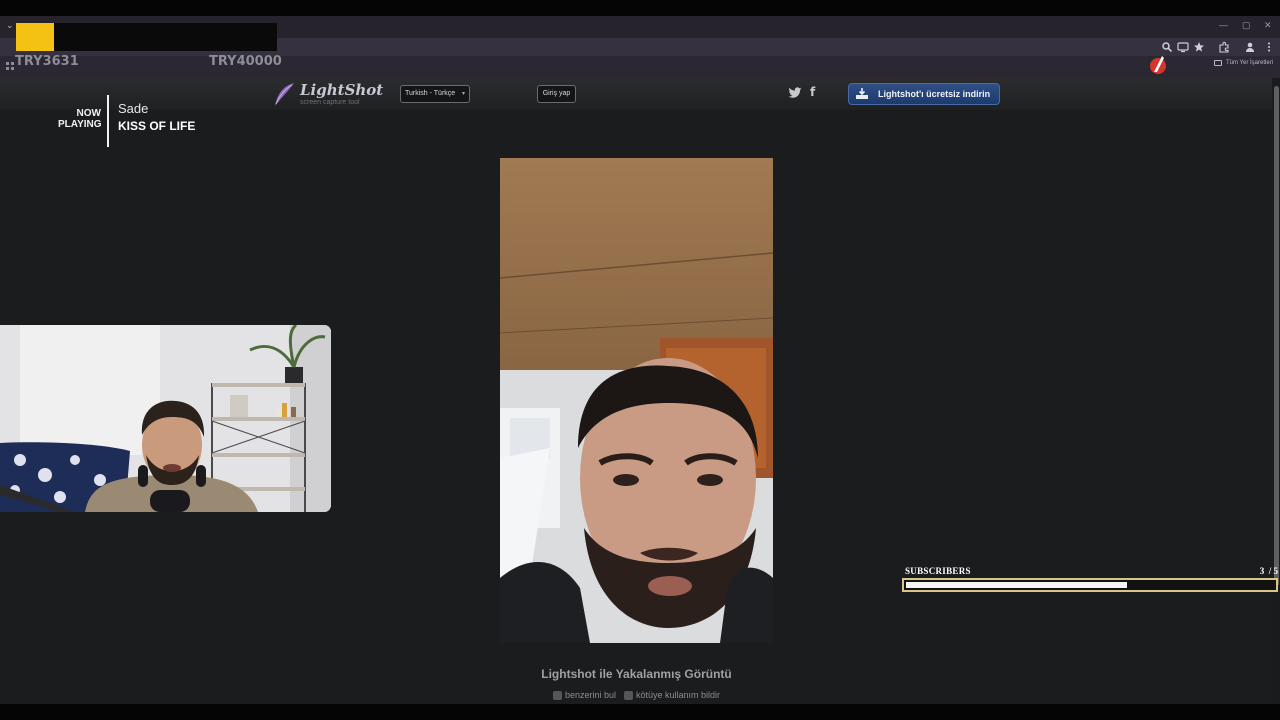  I want to click on subscriber-goal-label: SUBSCRIBERS, so click(938, 571).